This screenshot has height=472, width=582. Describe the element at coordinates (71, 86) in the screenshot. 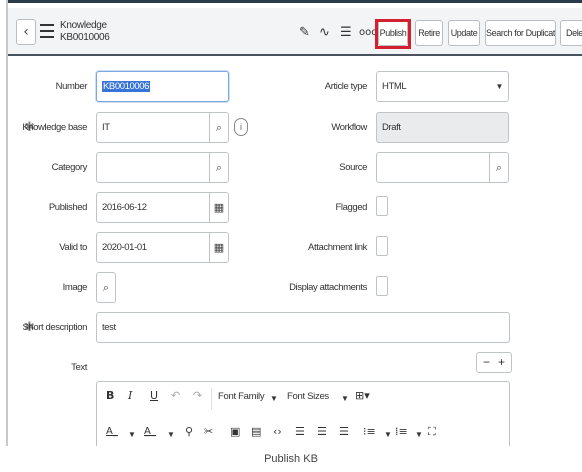

I see `number-label: Number` at that location.